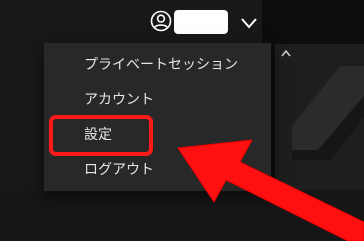 The height and width of the screenshot is (241, 364). What do you see at coordinates (119, 100) in the screenshot?
I see `menu-item-label: アカウント` at bounding box center [119, 100].